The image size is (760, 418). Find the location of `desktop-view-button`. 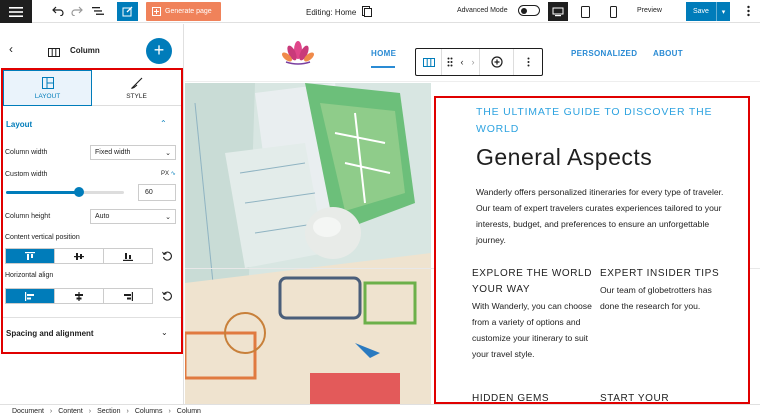

desktop-view-button is located at coordinates (558, 11).